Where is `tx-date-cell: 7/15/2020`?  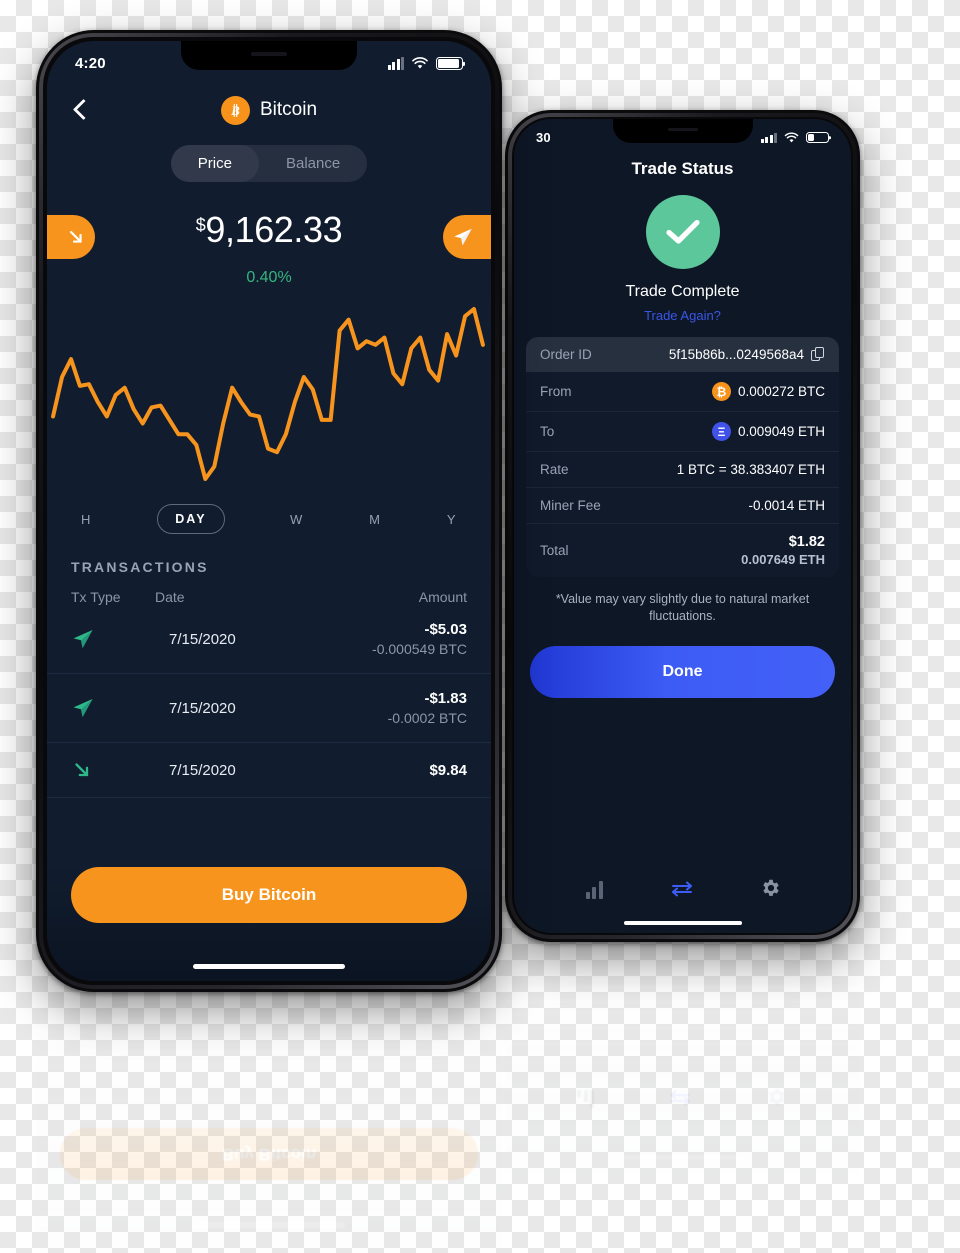 tx-date-cell: 7/15/2020 is located at coordinates (202, 708).